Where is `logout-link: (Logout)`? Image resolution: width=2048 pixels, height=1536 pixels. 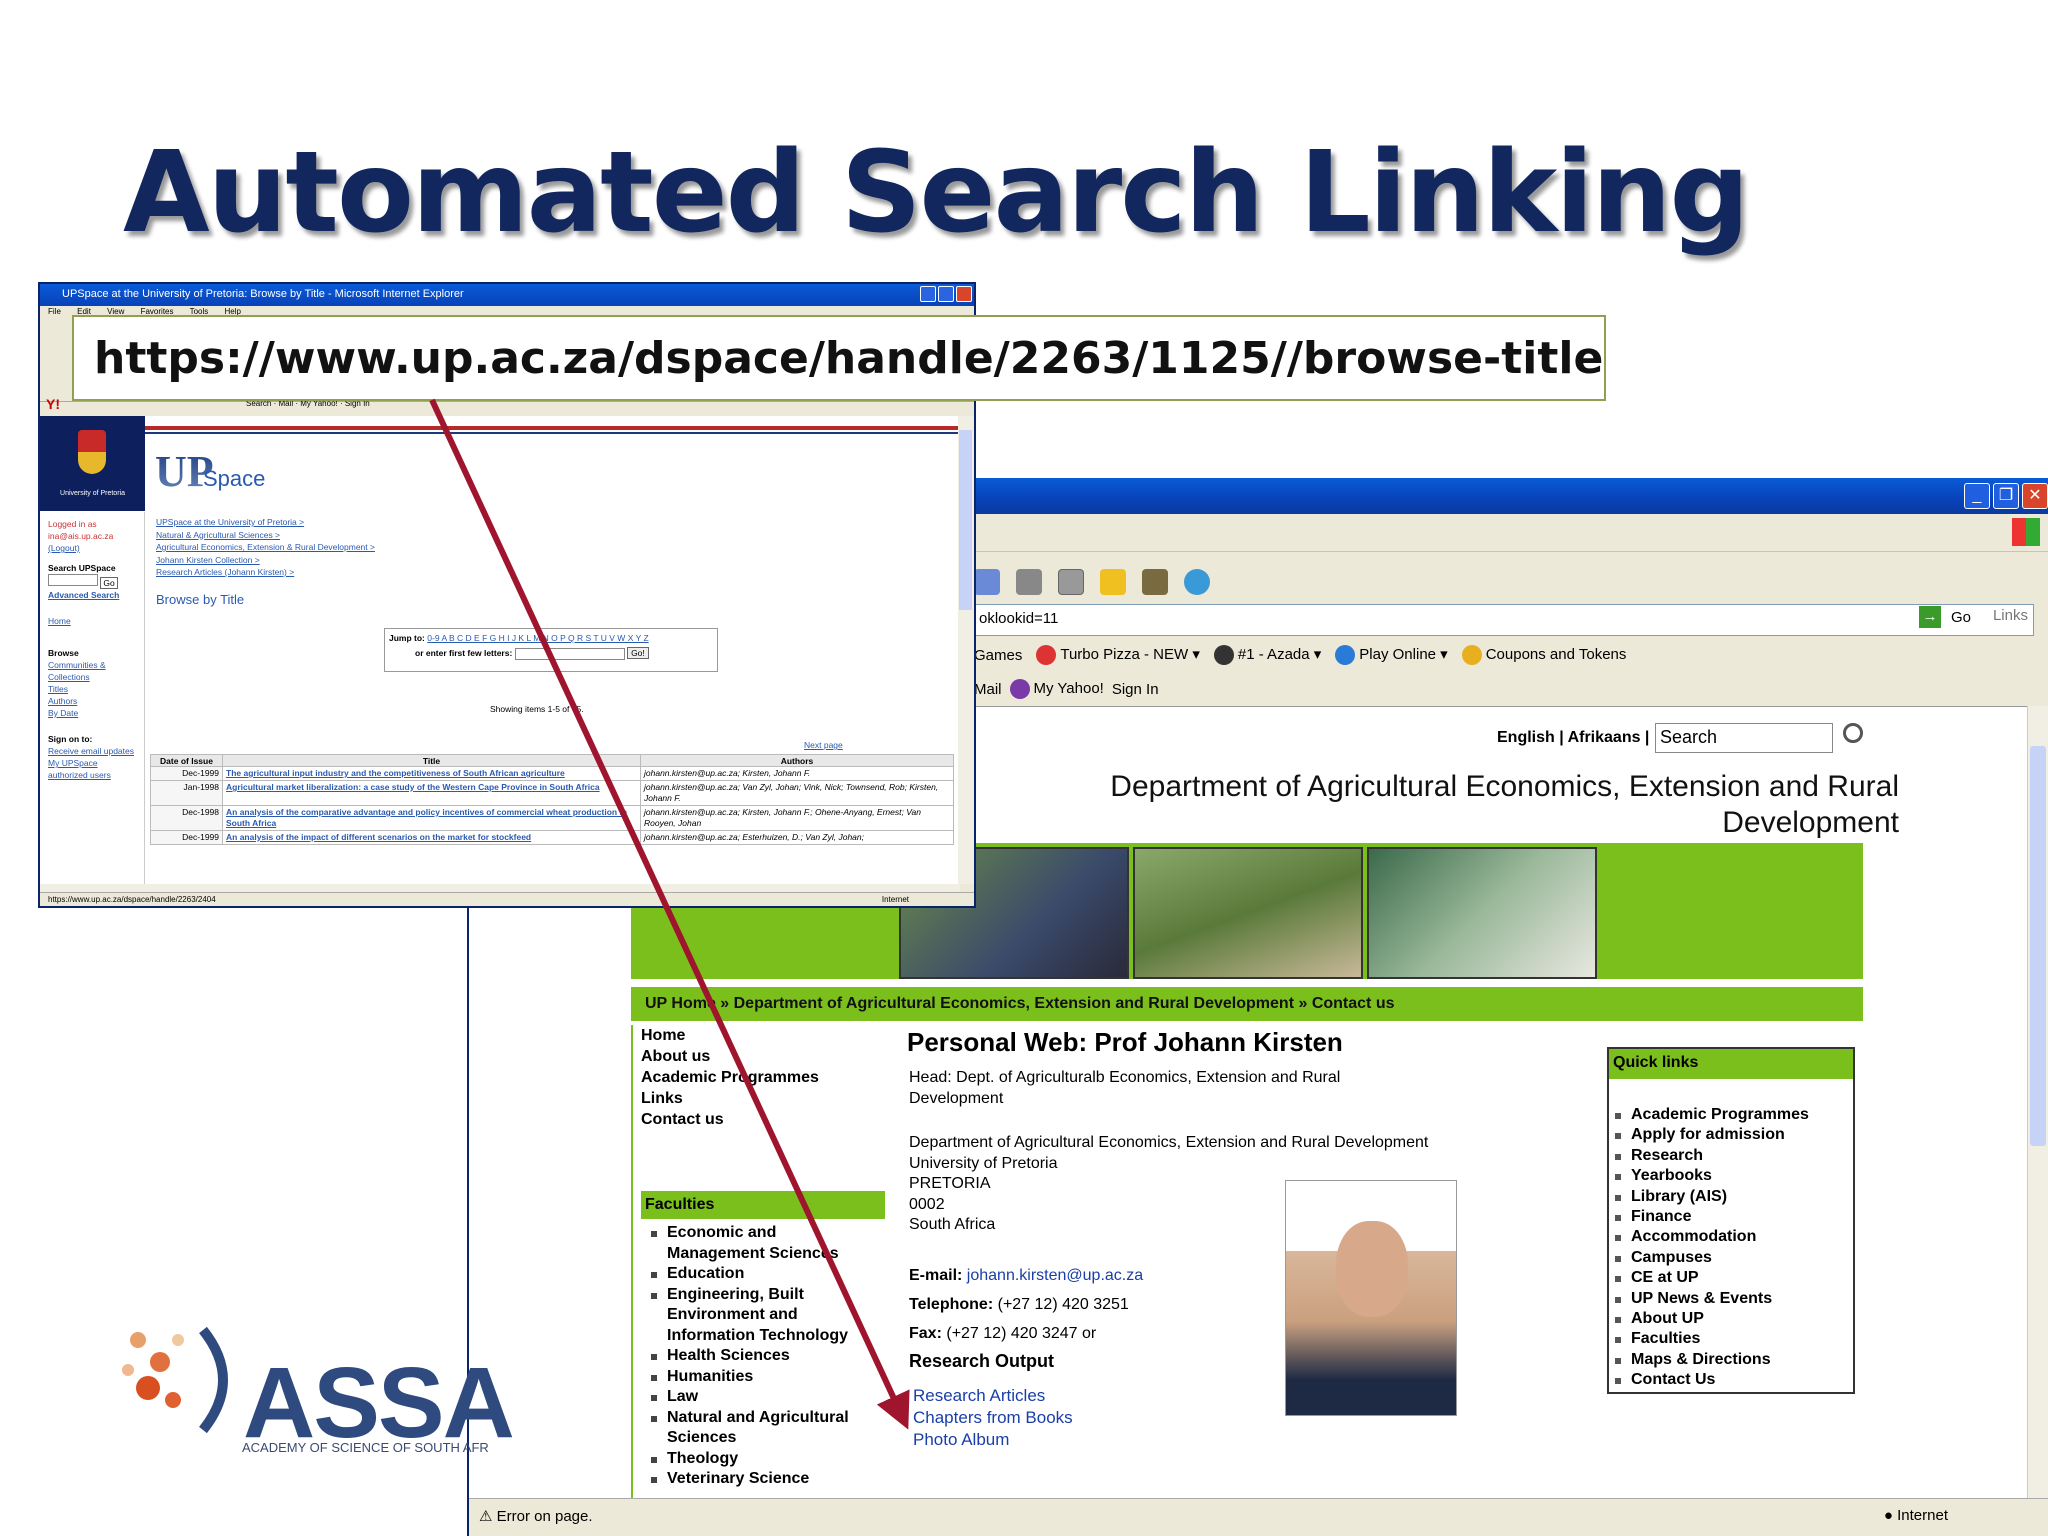 logout-link: (Logout) is located at coordinates (92, 548).